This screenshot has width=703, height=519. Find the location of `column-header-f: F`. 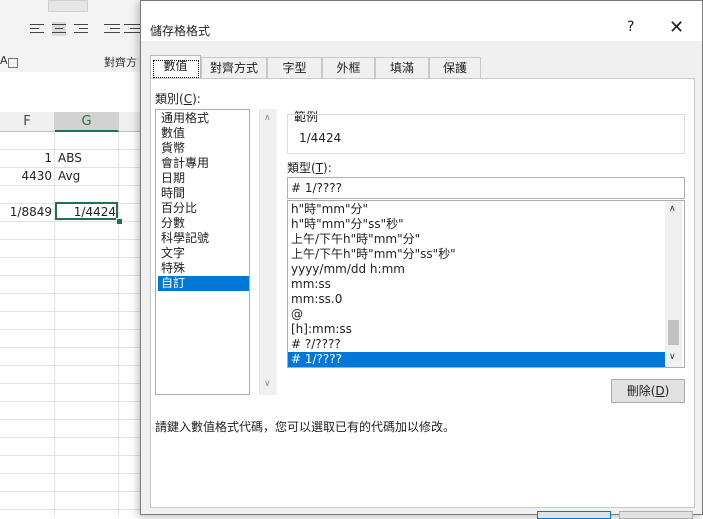

column-header-f: F is located at coordinates (27, 122).